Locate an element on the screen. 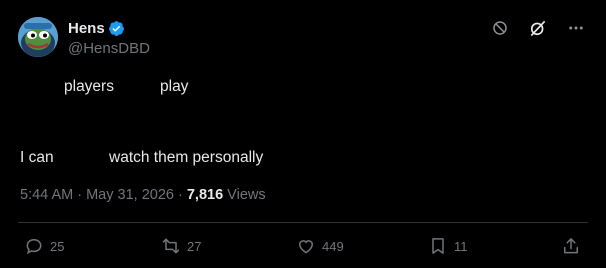 The image size is (606, 268). grok-icon is located at coordinates (538, 28).